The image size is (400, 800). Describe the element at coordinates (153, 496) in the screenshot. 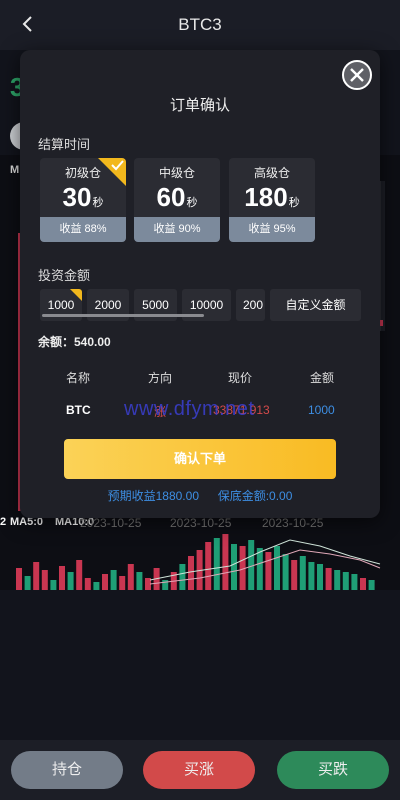

I see `expected-gain: 预期收益1880.00` at that location.